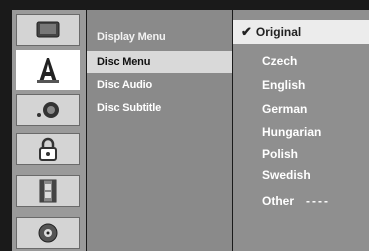 This screenshot has height=251, width=369. Describe the element at coordinates (159, 85) in the screenshot. I see `submenu-item-disc-audio: Disc Audio` at that location.